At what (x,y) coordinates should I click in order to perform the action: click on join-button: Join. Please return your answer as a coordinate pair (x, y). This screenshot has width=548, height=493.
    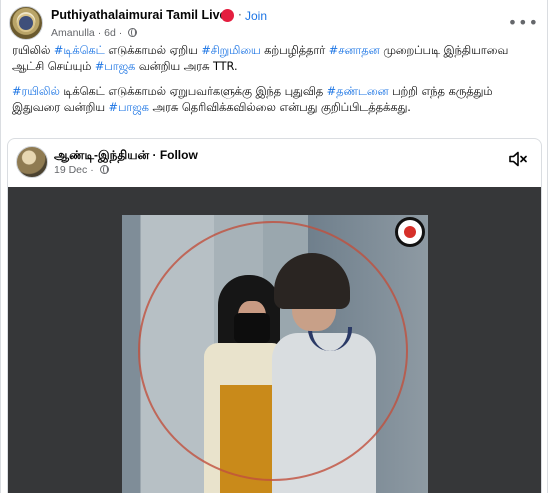
    Looking at the image, I should click on (256, 16).